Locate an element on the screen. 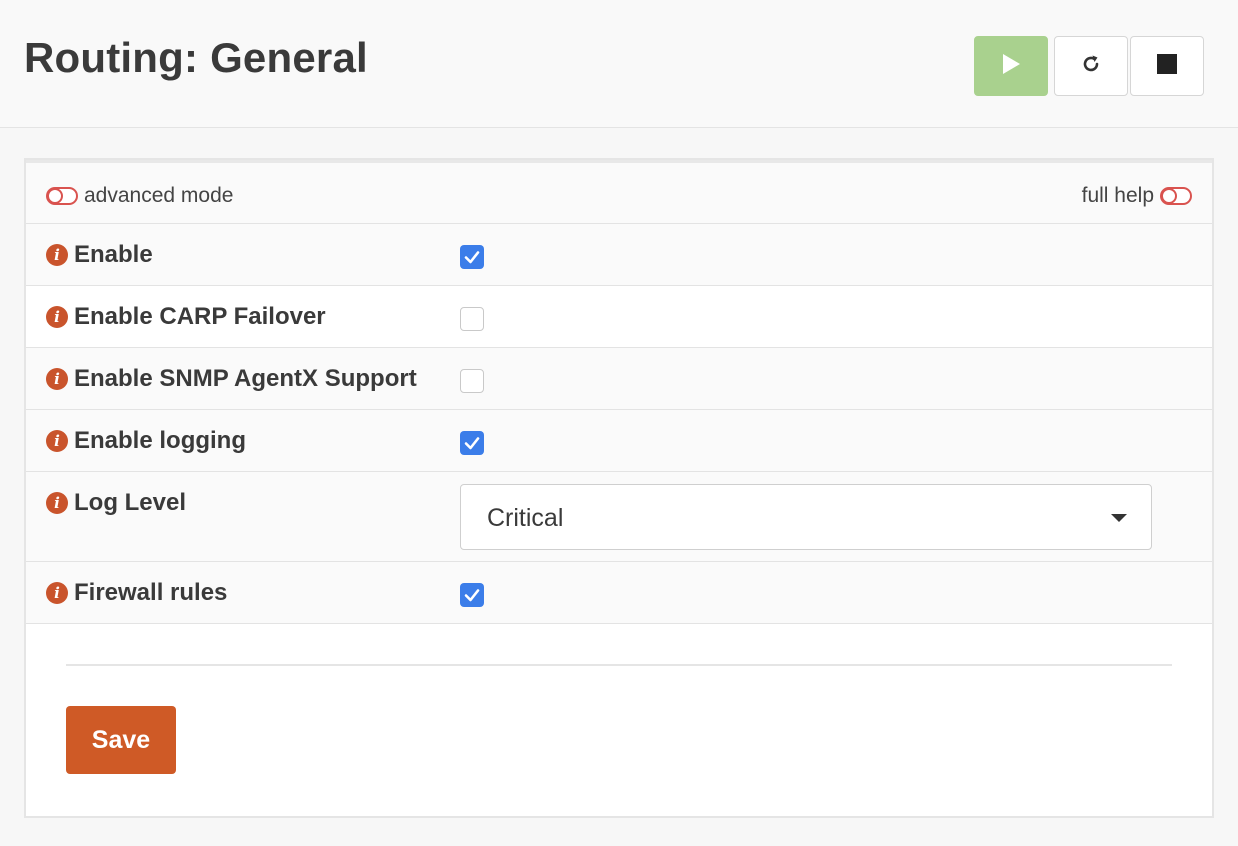 This screenshot has height=846, width=1238. field-row-carp-failover: i Enable CARP Failover is located at coordinates (619, 317).